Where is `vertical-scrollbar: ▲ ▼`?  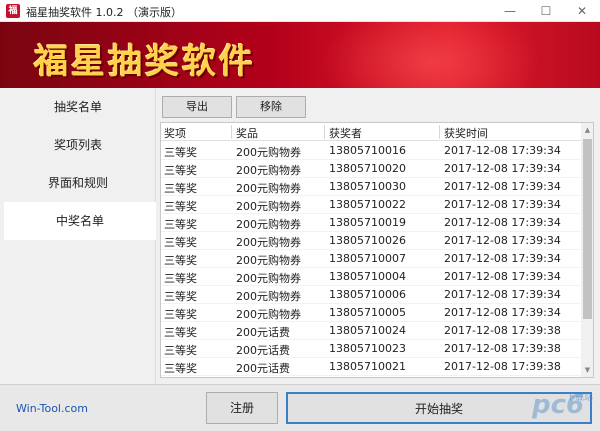
vertical-scrollbar: ▲ ▼ is located at coordinates (587, 250).